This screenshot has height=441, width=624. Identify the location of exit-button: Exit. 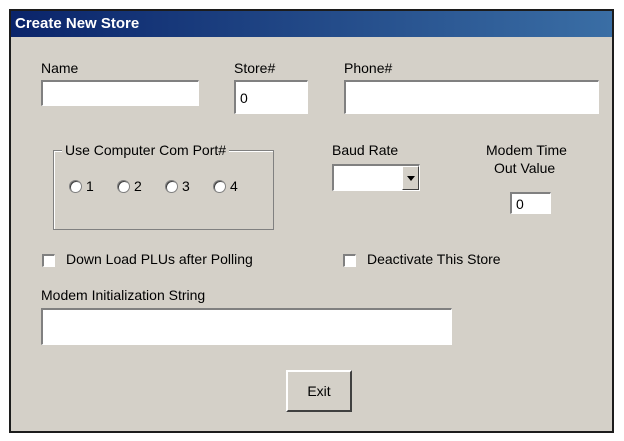
(319, 391).